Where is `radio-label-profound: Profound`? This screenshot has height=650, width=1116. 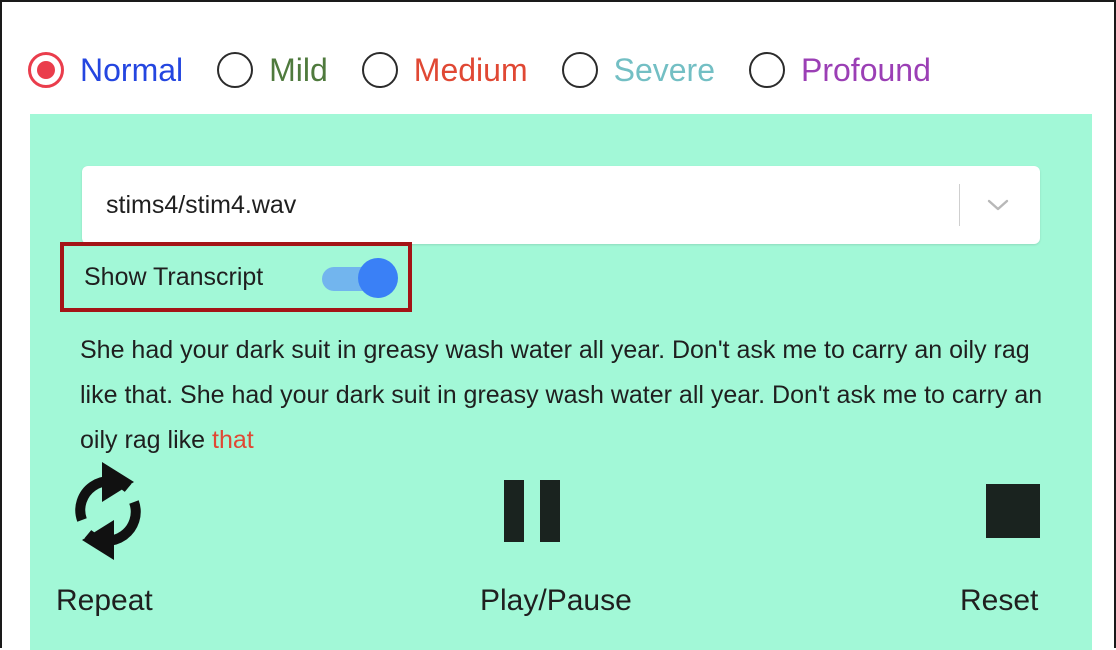
radio-label-profound: Profound is located at coordinates (866, 70).